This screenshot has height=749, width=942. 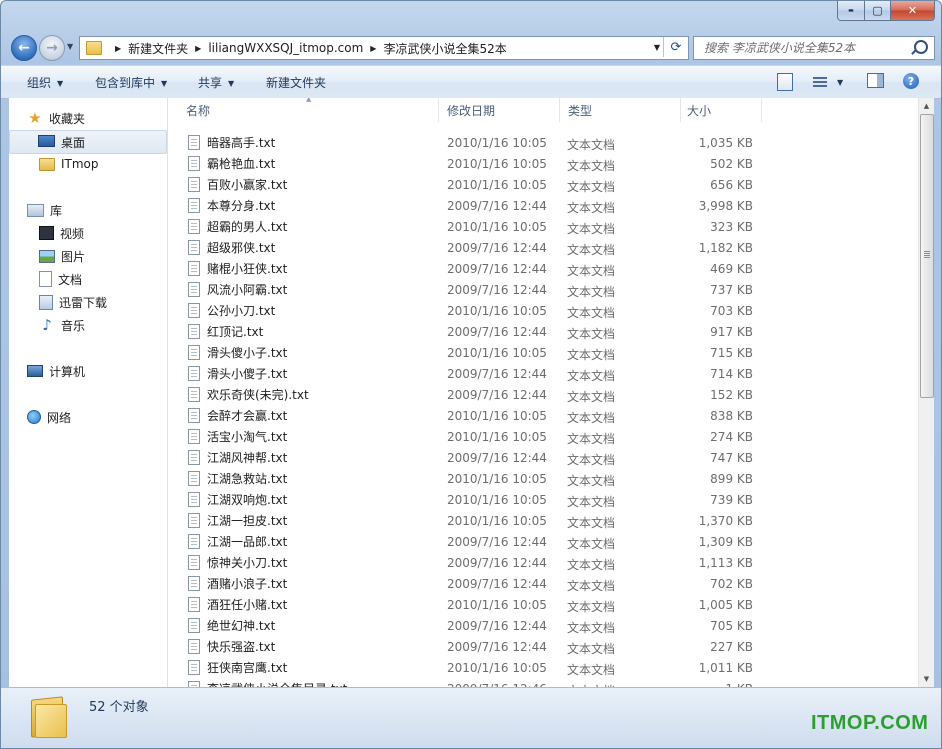 What do you see at coordinates (70, 46) in the screenshot?
I see `recent-pages-dropdown: ▼` at bounding box center [70, 46].